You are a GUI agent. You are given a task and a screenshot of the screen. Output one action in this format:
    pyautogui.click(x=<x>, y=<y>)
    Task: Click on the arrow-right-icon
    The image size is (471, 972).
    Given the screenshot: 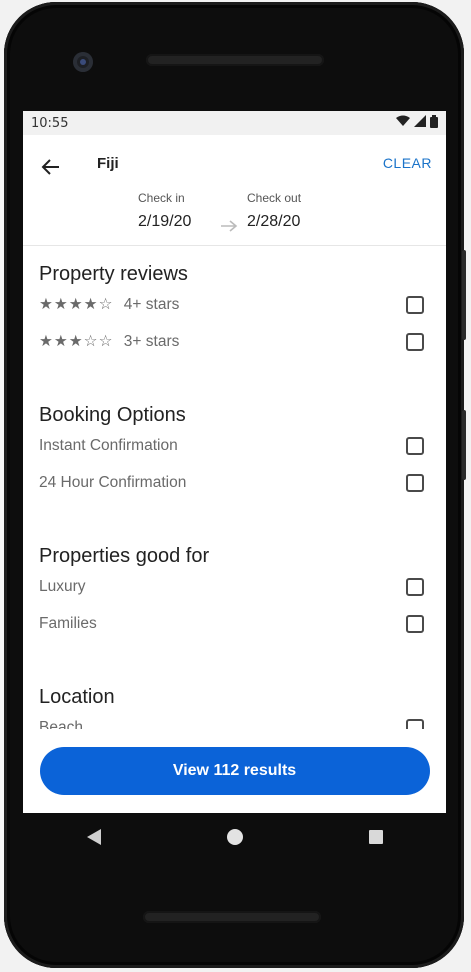 What is the action you would take?
    pyautogui.click(x=229, y=228)
    